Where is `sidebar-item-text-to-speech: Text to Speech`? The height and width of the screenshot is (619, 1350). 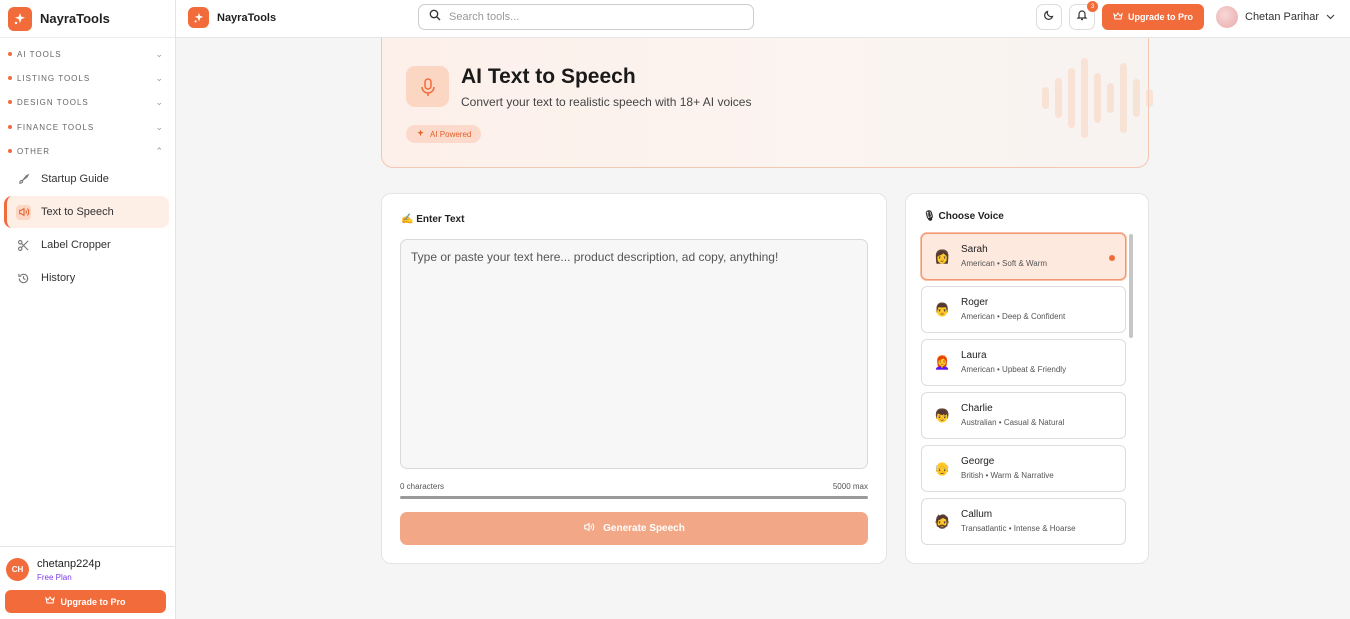
sidebar-item-text-to-speech: Text to Speech is located at coordinates (86, 212).